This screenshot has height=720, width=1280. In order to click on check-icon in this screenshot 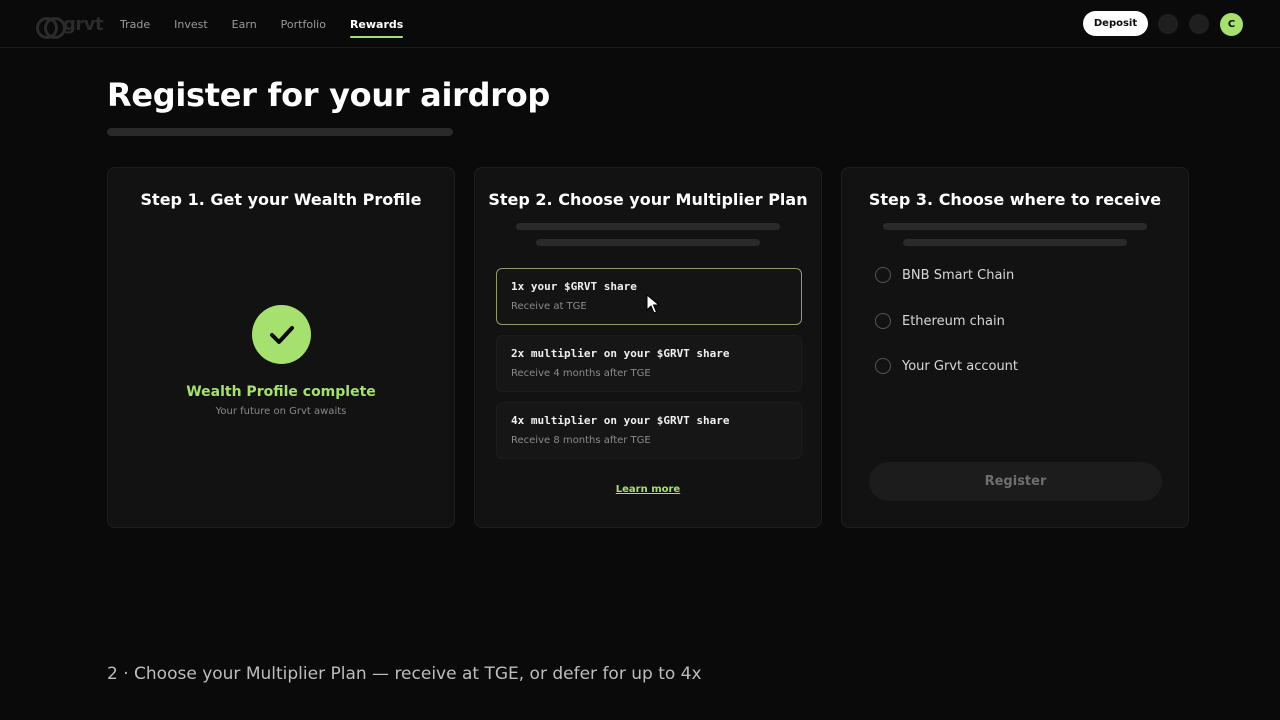, I will do `click(281, 334)`.